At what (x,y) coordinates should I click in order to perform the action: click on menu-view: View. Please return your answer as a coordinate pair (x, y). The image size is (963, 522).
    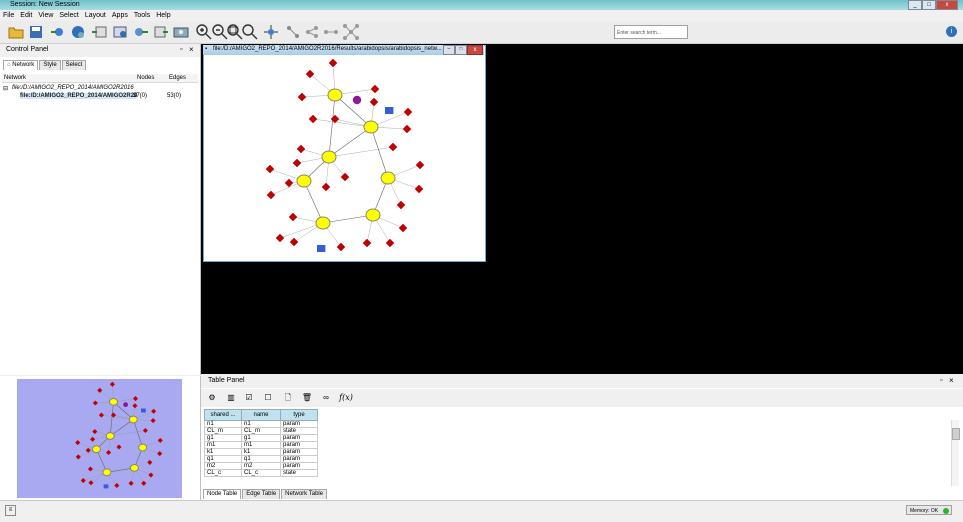
    Looking at the image, I should click on (45, 15).